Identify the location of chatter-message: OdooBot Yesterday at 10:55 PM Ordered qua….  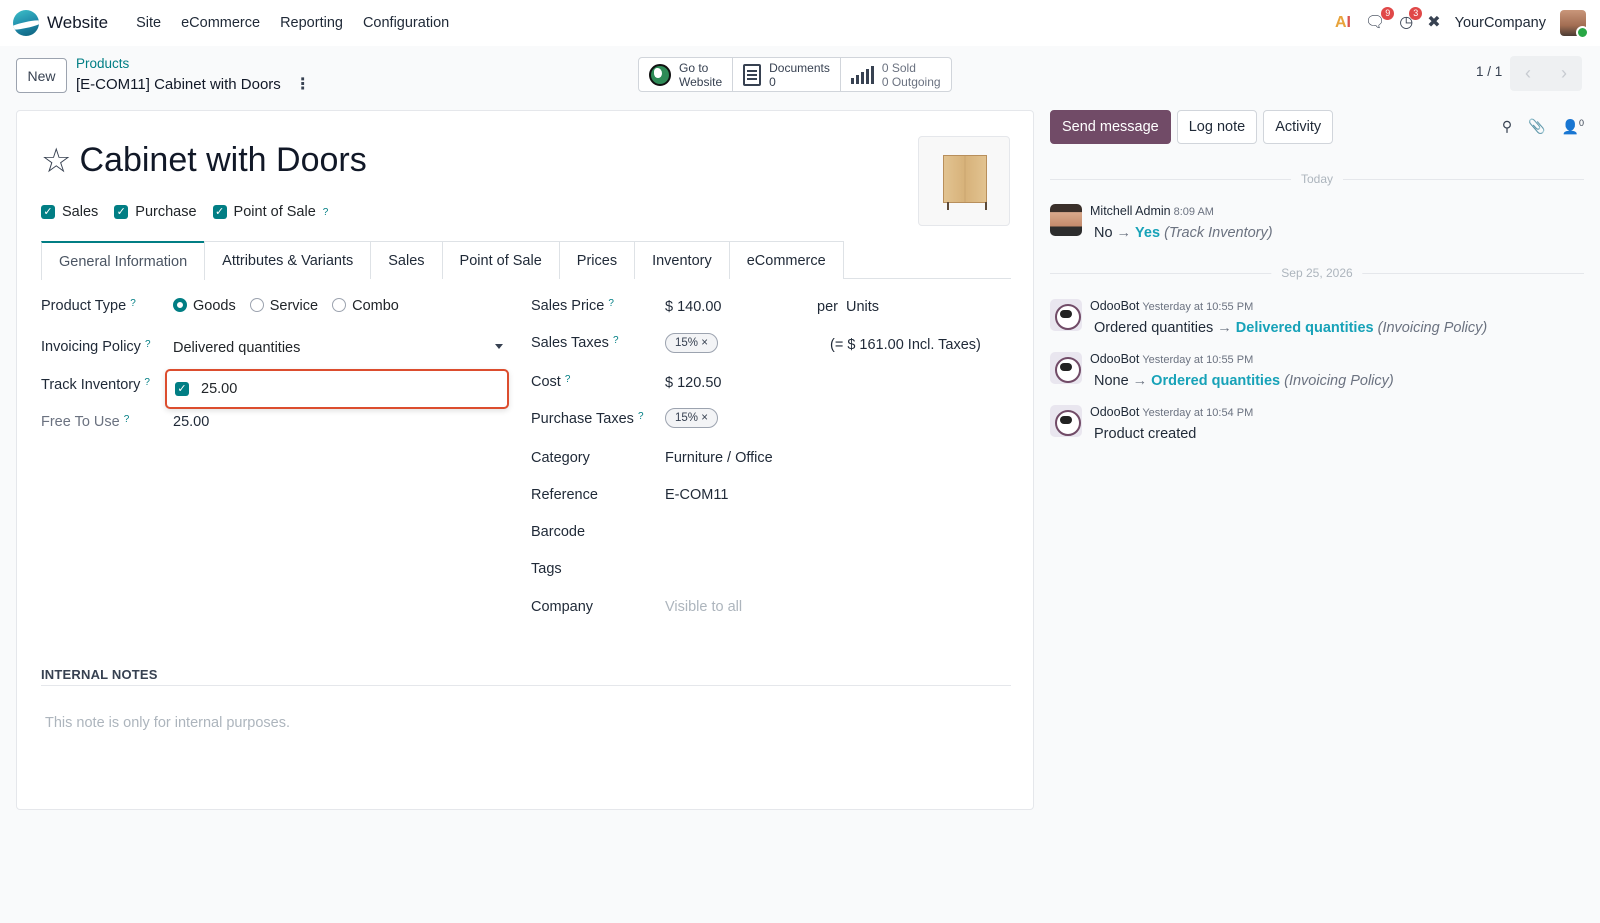
(1317, 317).